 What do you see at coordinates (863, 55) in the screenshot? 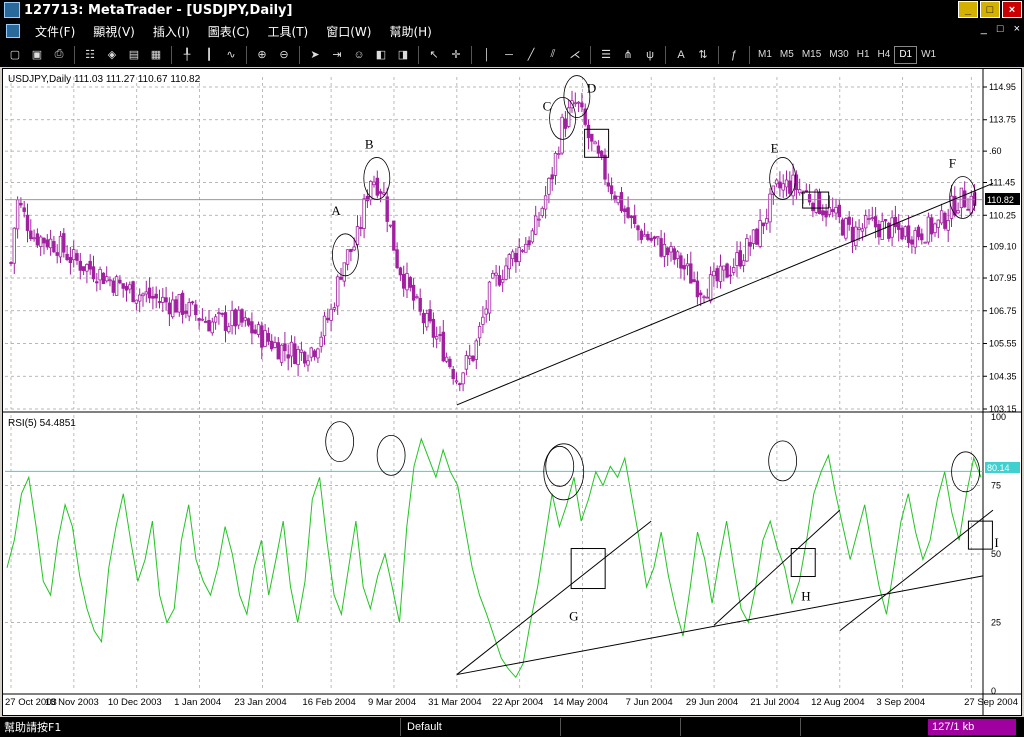
I see `timeframe-h1: H1` at bounding box center [863, 55].